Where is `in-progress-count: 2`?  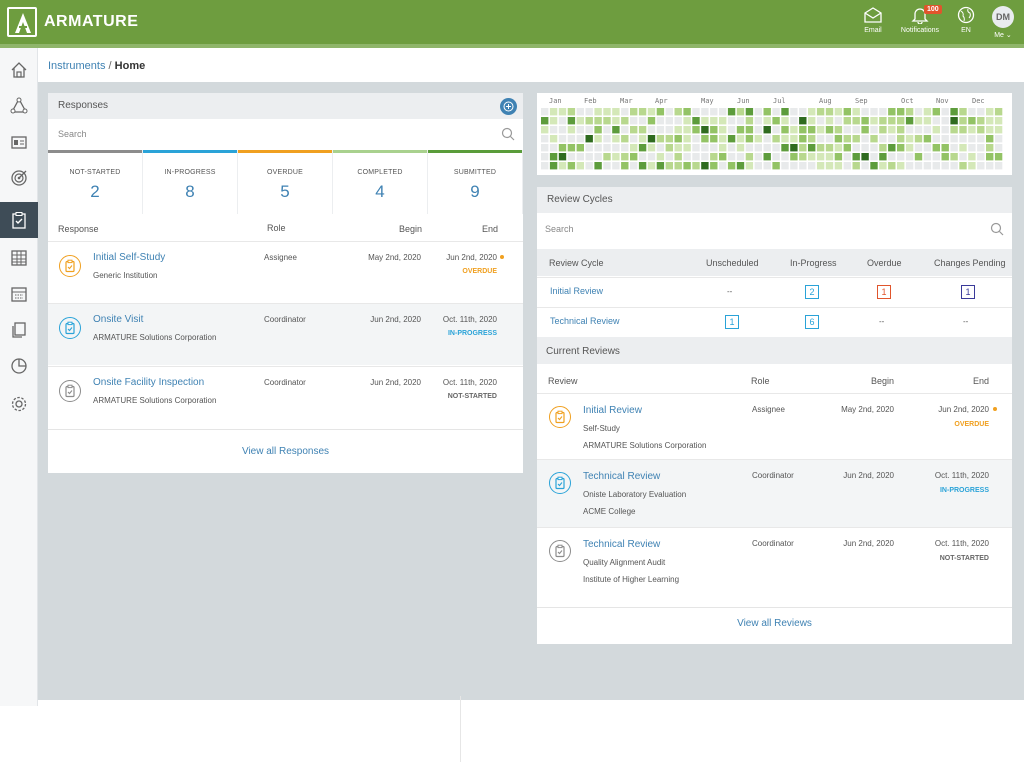
in-progress-count: 2 is located at coordinates (812, 292).